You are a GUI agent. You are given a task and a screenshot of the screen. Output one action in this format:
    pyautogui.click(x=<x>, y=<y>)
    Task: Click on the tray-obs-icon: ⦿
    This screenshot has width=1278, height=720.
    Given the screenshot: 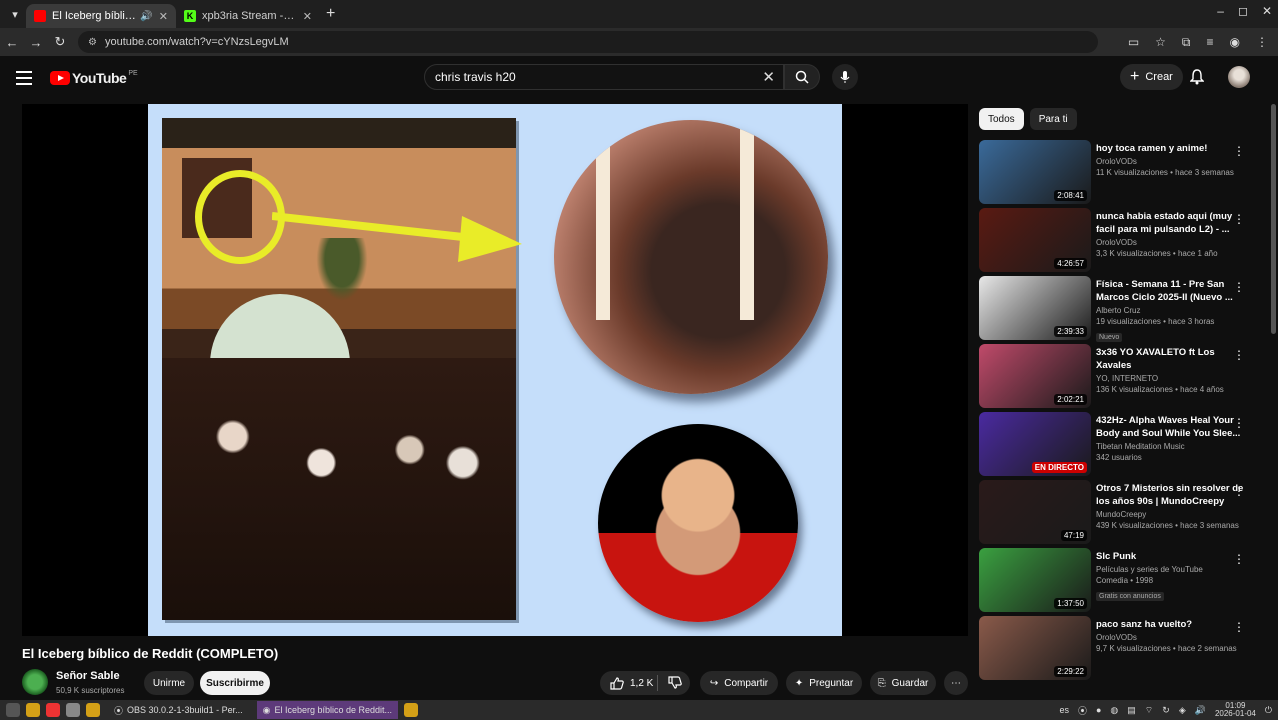 What is the action you would take?
    pyautogui.click(x=1082, y=710)
    